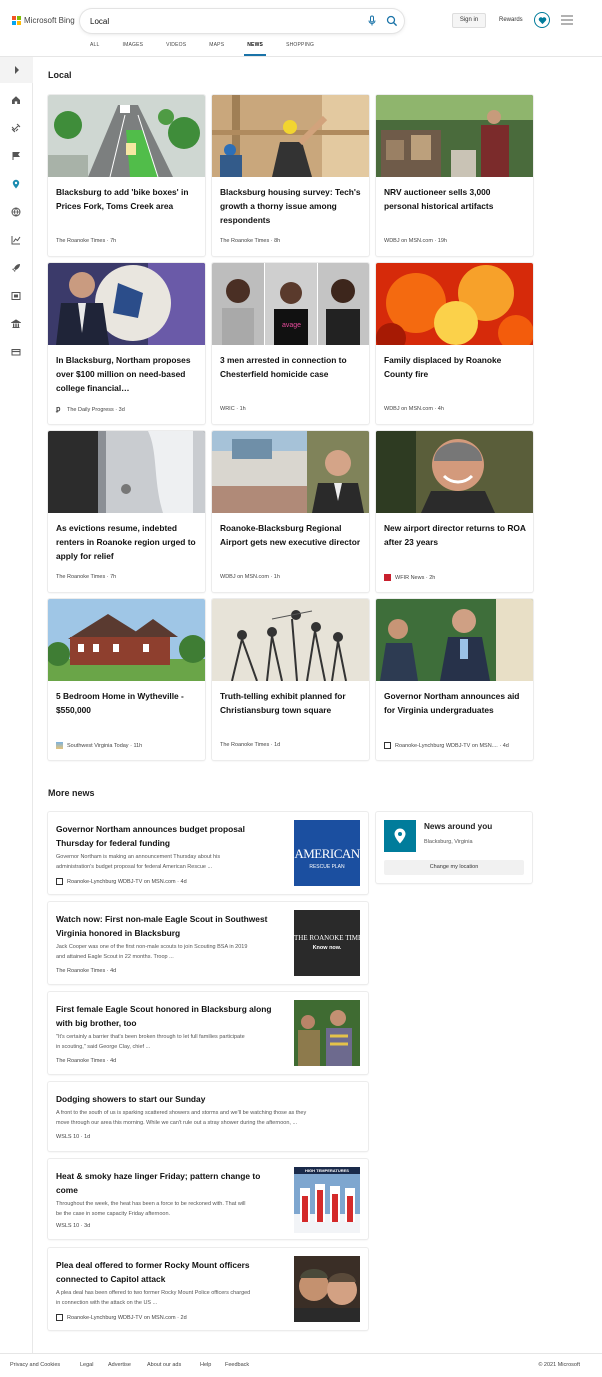  Describe the element at coordinates (205, 1365) in the screenshot. I see `footer-link-help: Help` at that location.